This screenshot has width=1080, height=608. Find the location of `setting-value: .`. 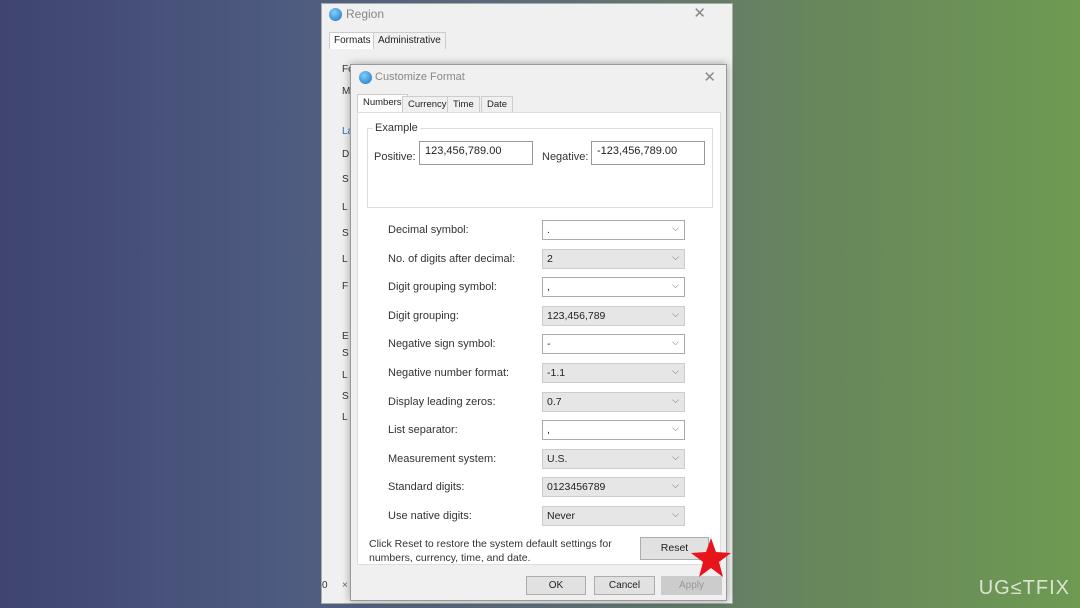

setting-value: . is located at coordinates (548, 230).